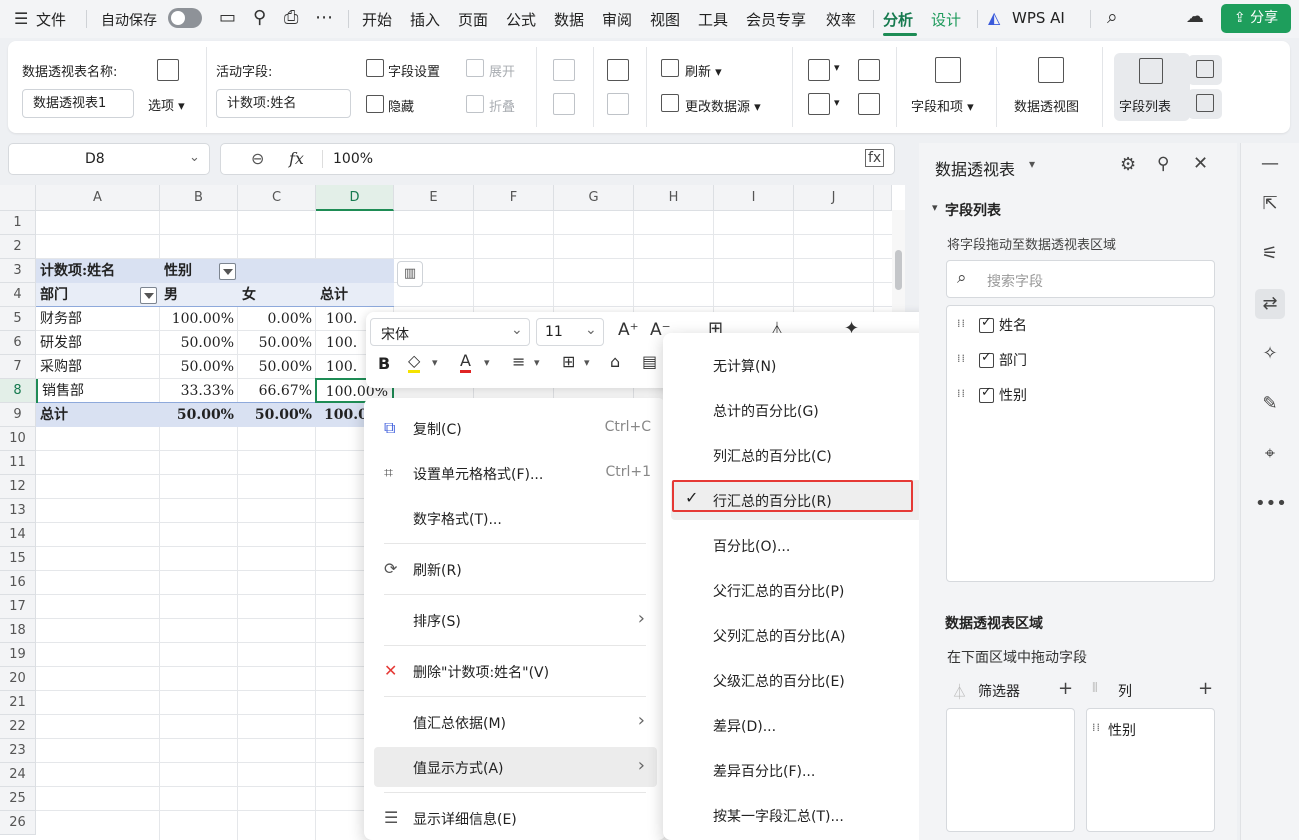 The width and height of the screenshot is (1299, 840). What do you see at coordinates (344, 367) in the screenshot?
I see `cell-d7: 100.` at bounding box center [344, 367].